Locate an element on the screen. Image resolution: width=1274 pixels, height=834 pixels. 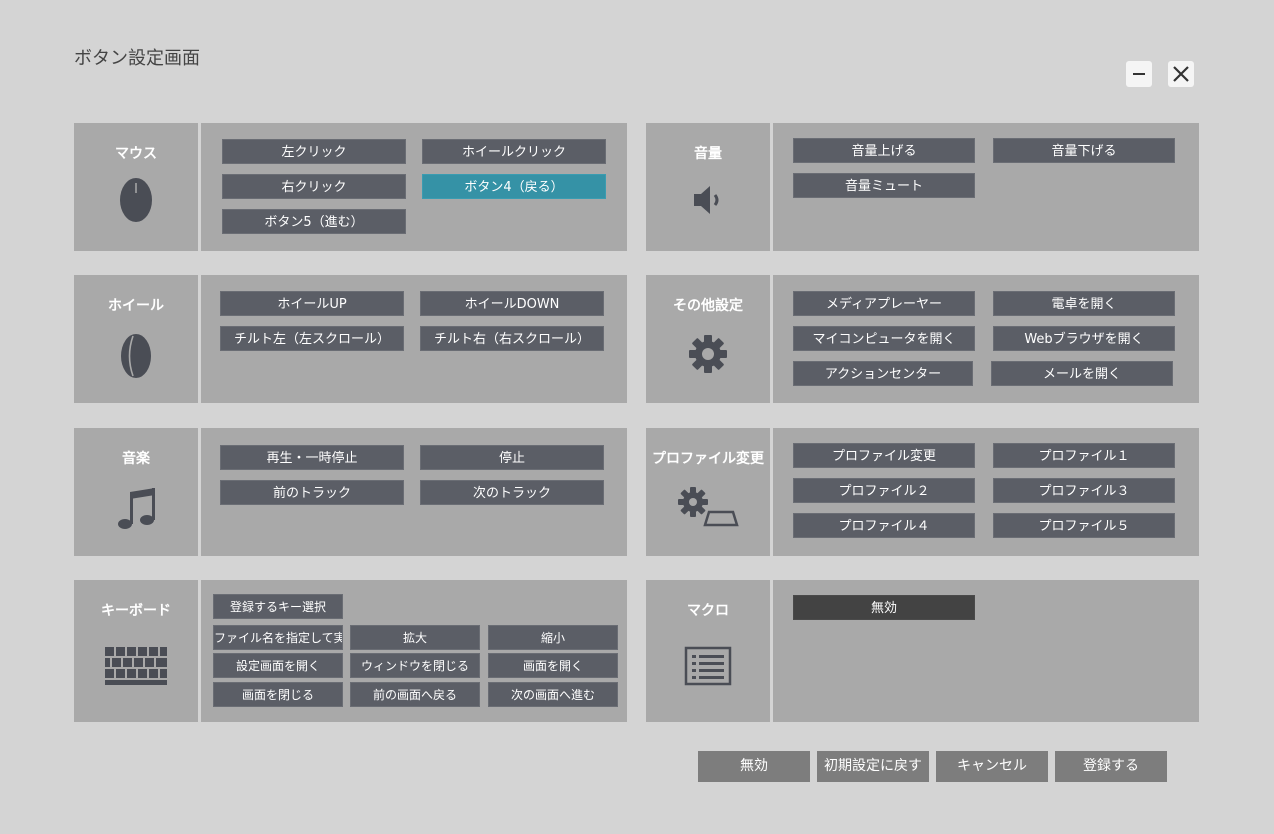
keyboard-label: キーボード is located at coordinates (136, 611).